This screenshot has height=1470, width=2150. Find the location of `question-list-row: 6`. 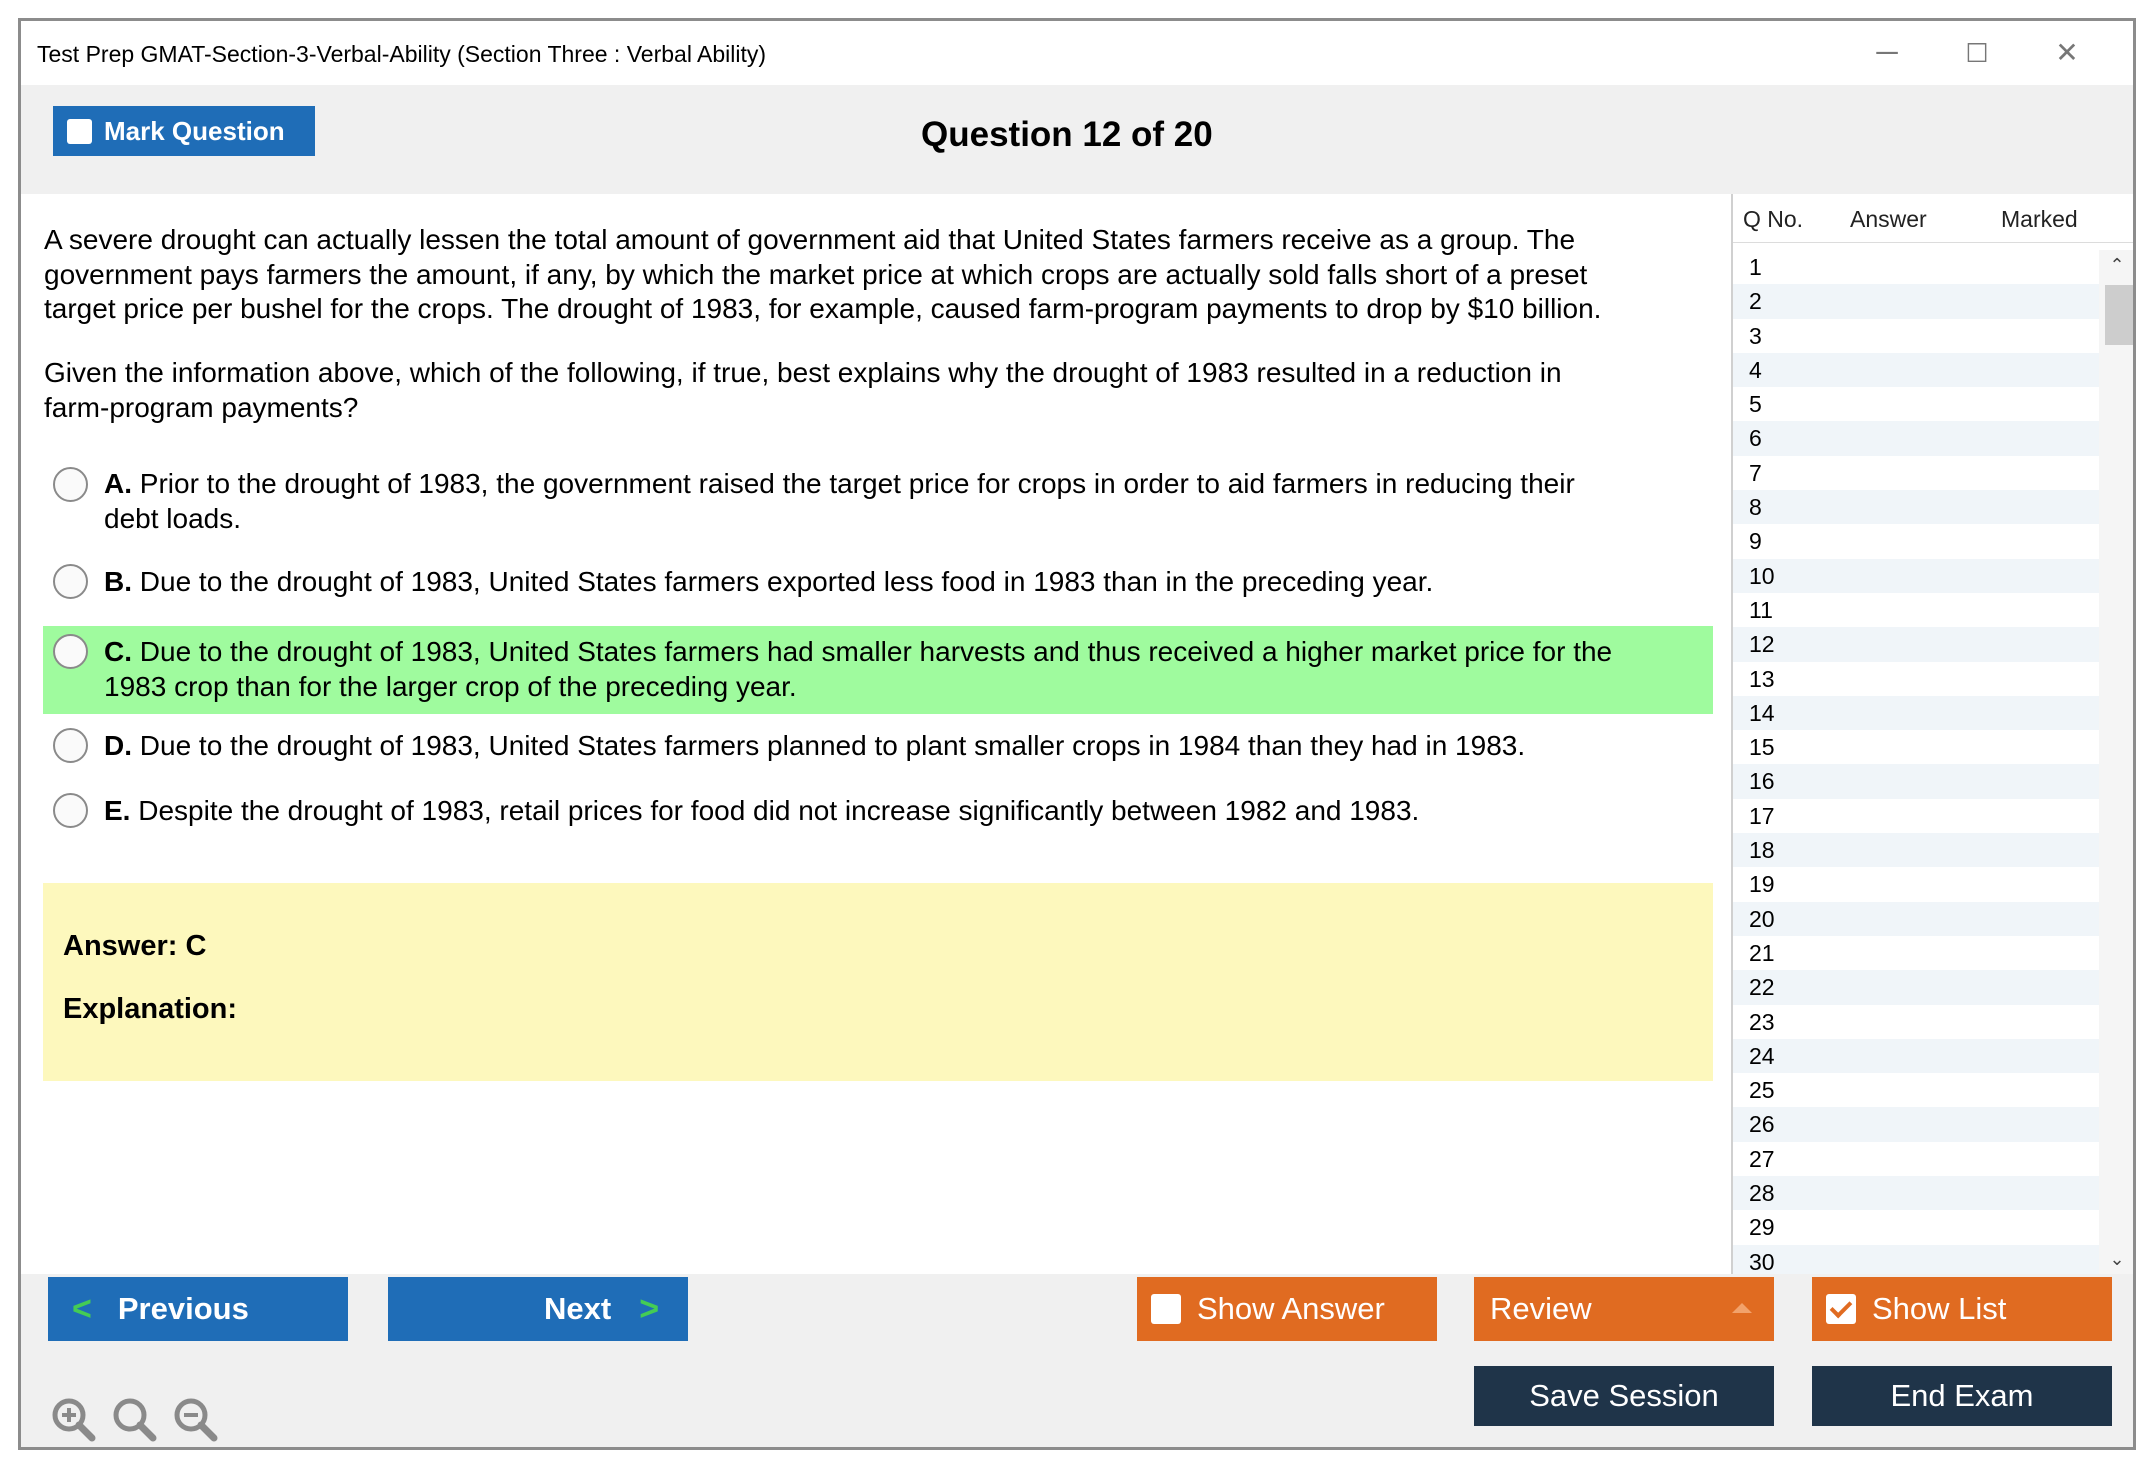

question-list-row: 6 is located at coordinates (1916, 438).